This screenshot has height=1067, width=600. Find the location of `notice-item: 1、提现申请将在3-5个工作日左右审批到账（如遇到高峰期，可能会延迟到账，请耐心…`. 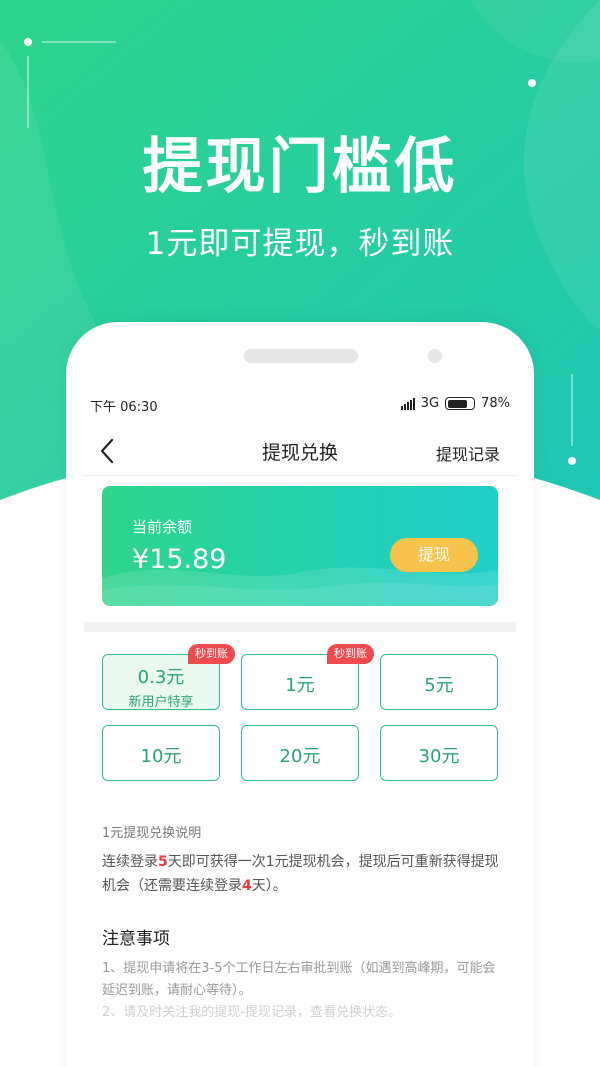

notice-item: 1、提现申请将在3-5个工作日左右审批到账（如遇到高峰期，可能会延迟到账，请耐心… is located at coordinates (299, 979).